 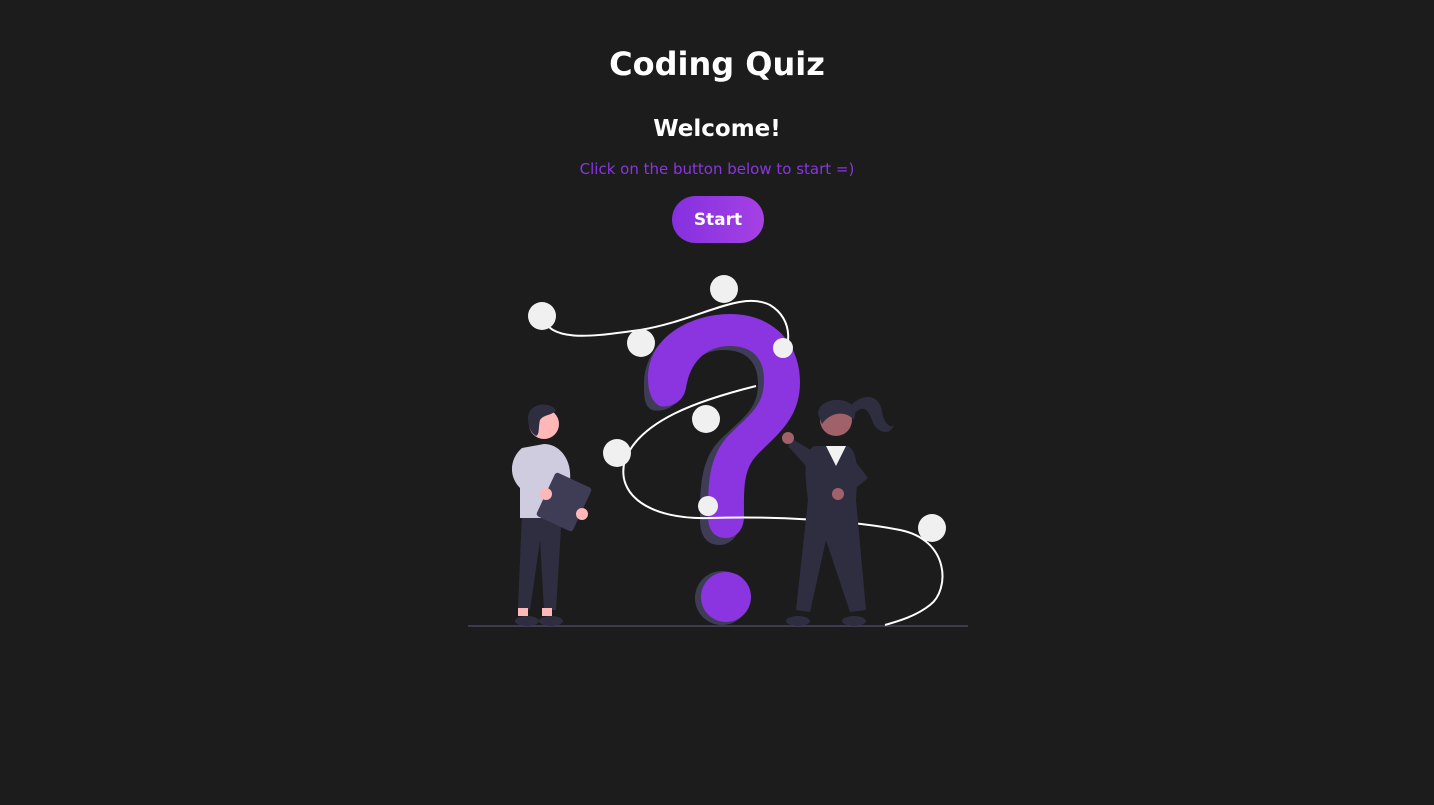 I want to click on woman-figure, so click(x=838, y=511).